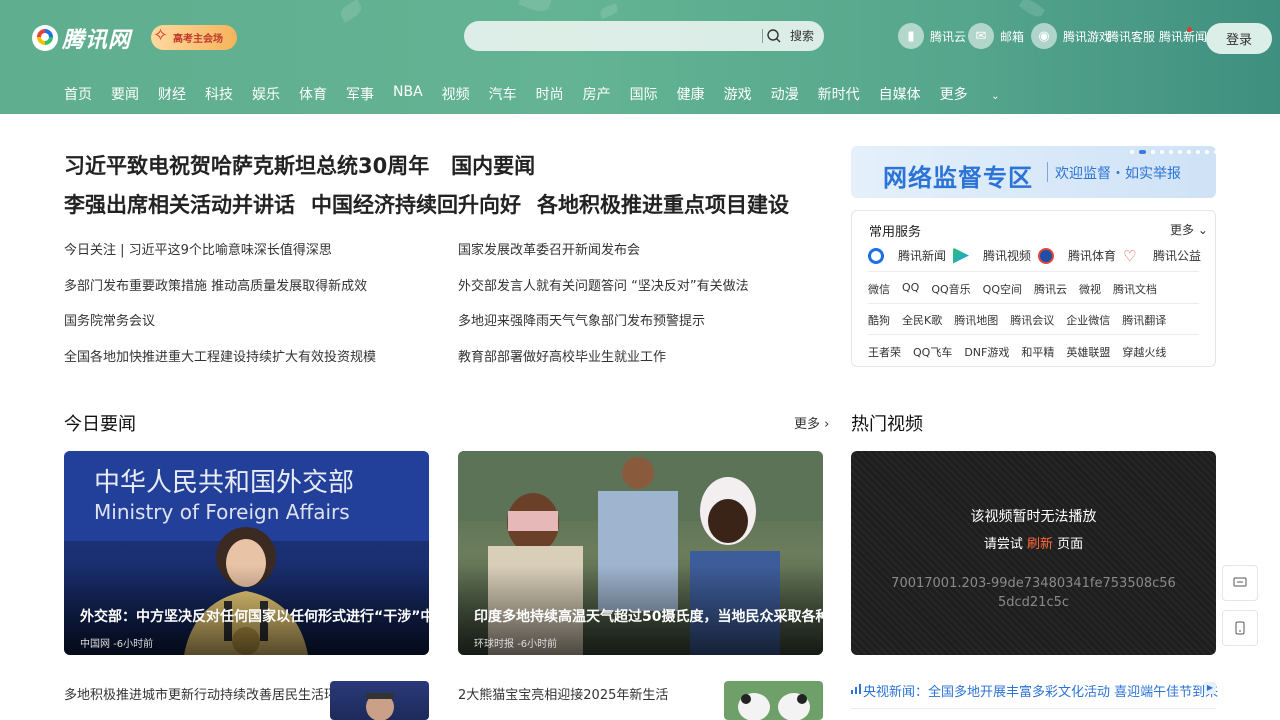 The width and height of the screenshot is (1280, 720). Describe the element at coordinates (774, 36) in the screenshot. I see `search-icon` at that location.